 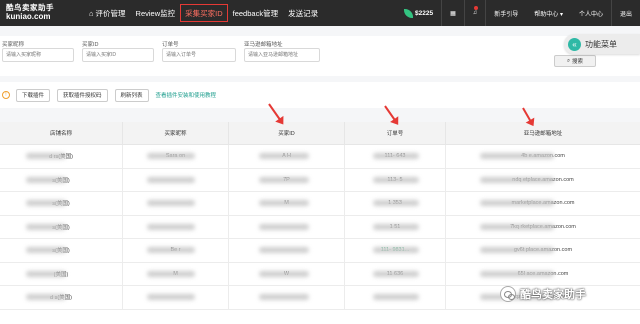 I want to click on cell-order-number: 111- 643, so click(x=395, y=156).